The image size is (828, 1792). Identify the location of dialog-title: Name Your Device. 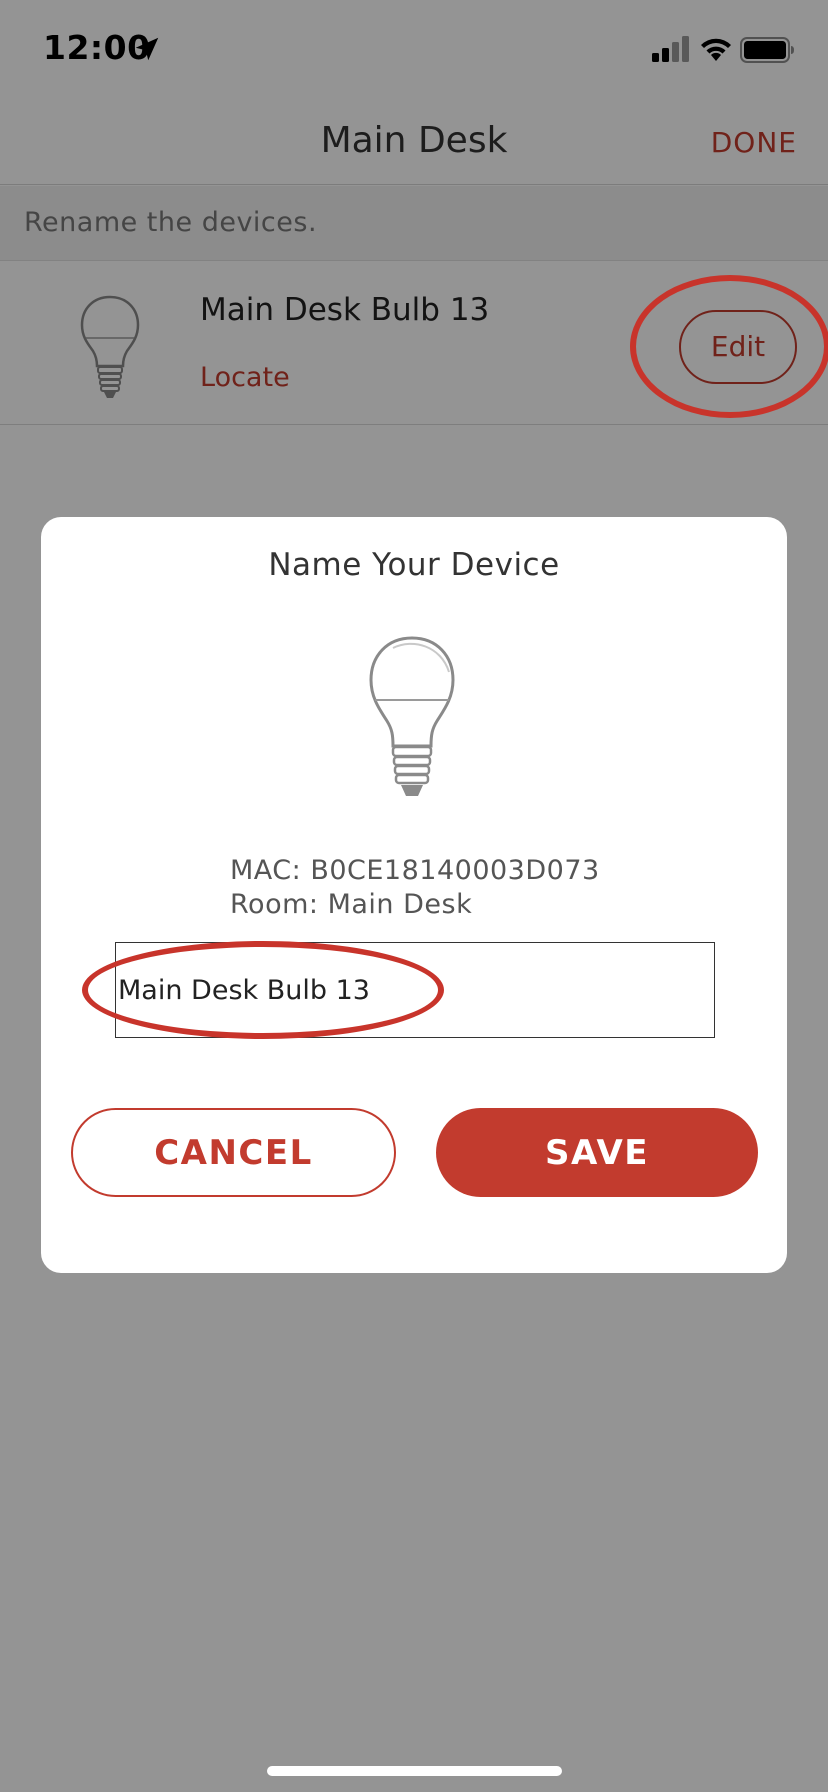
(414, 565).